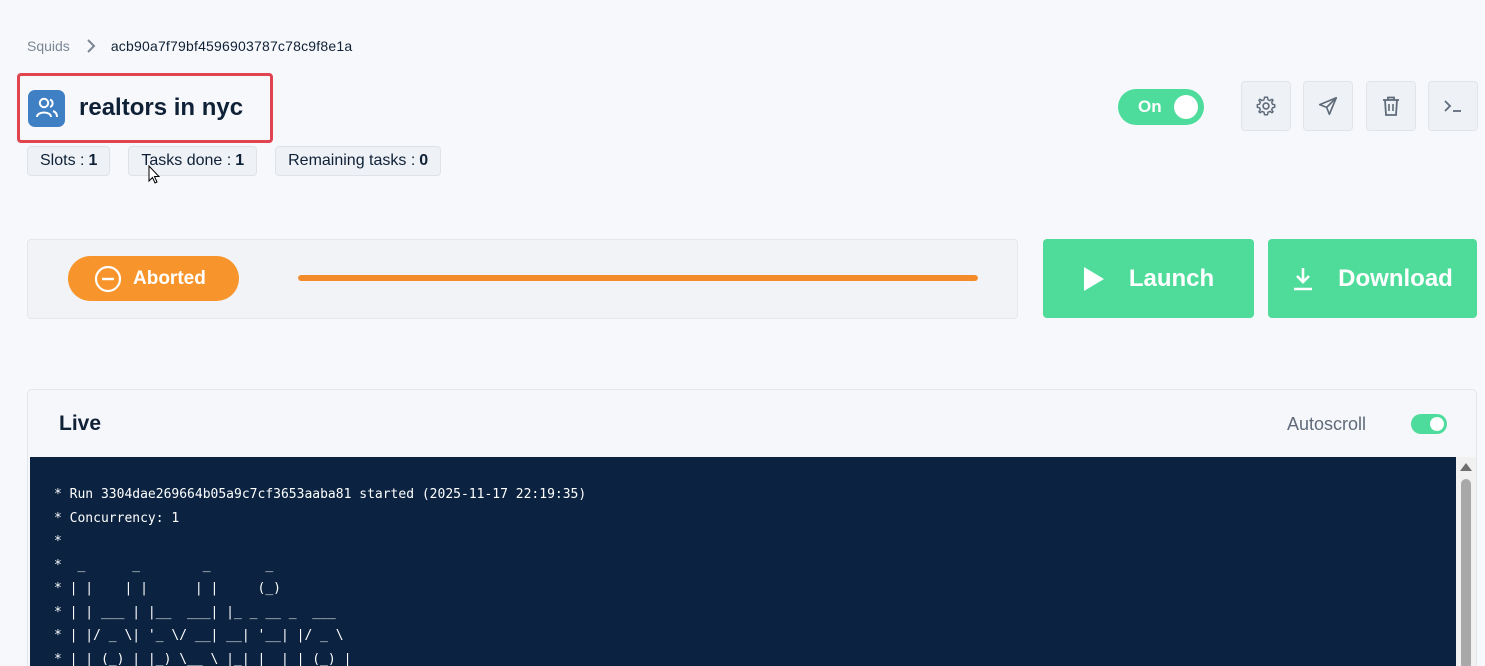 The height and width of the screenshot is (666, 1485). I want to click on console-button, so click(1453, 106).